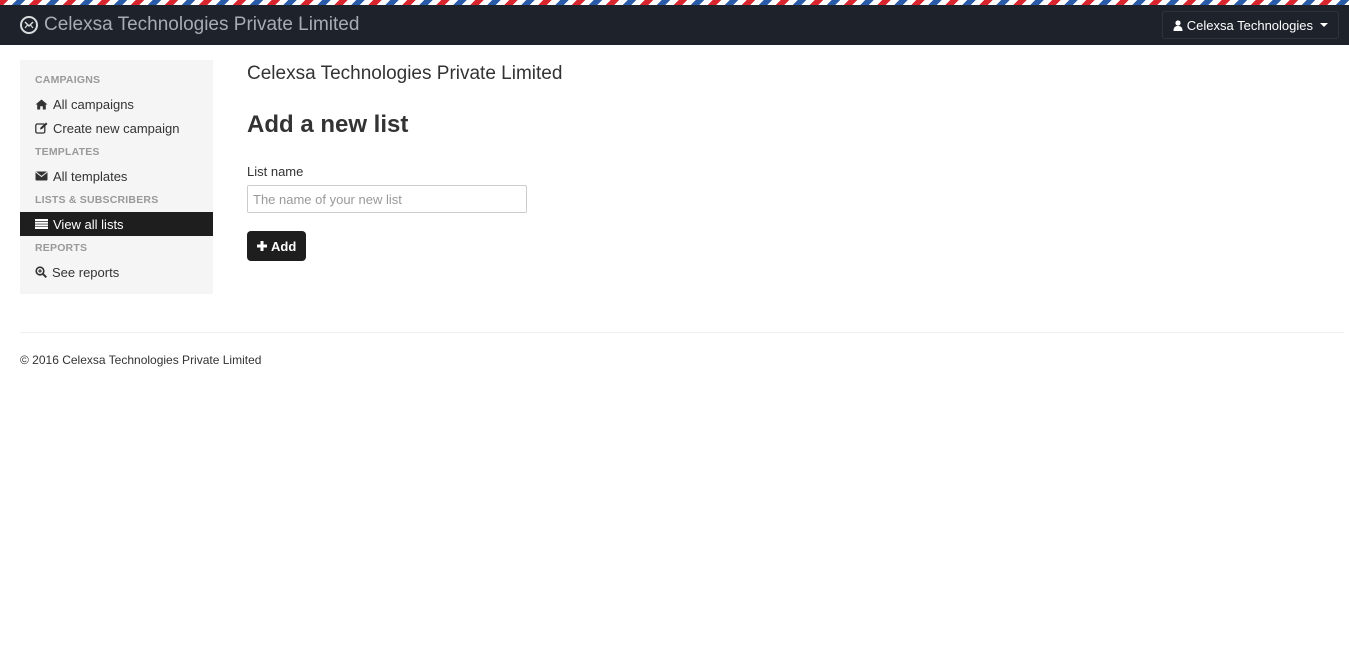 This screenshot has height=650, width=1349. What do you see at coordinates (67, 152) in the screenshot?
I see `sidebar-header-templates: TEMPLATES` at bounding box center [67, 152].